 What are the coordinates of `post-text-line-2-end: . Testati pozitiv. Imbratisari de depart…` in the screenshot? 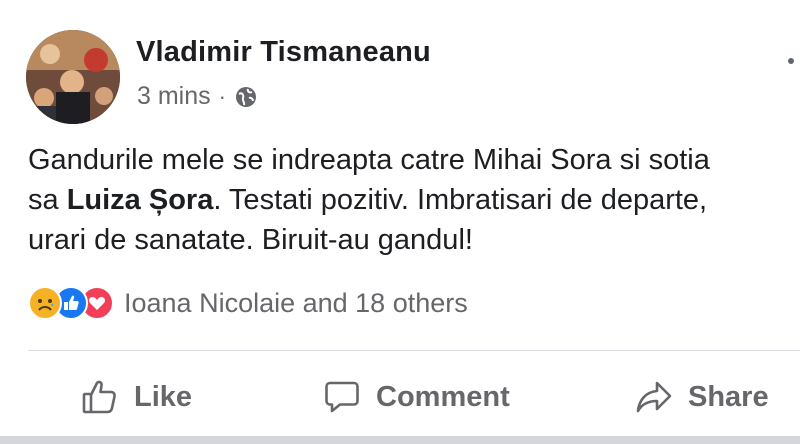 It's located at (460, 200).